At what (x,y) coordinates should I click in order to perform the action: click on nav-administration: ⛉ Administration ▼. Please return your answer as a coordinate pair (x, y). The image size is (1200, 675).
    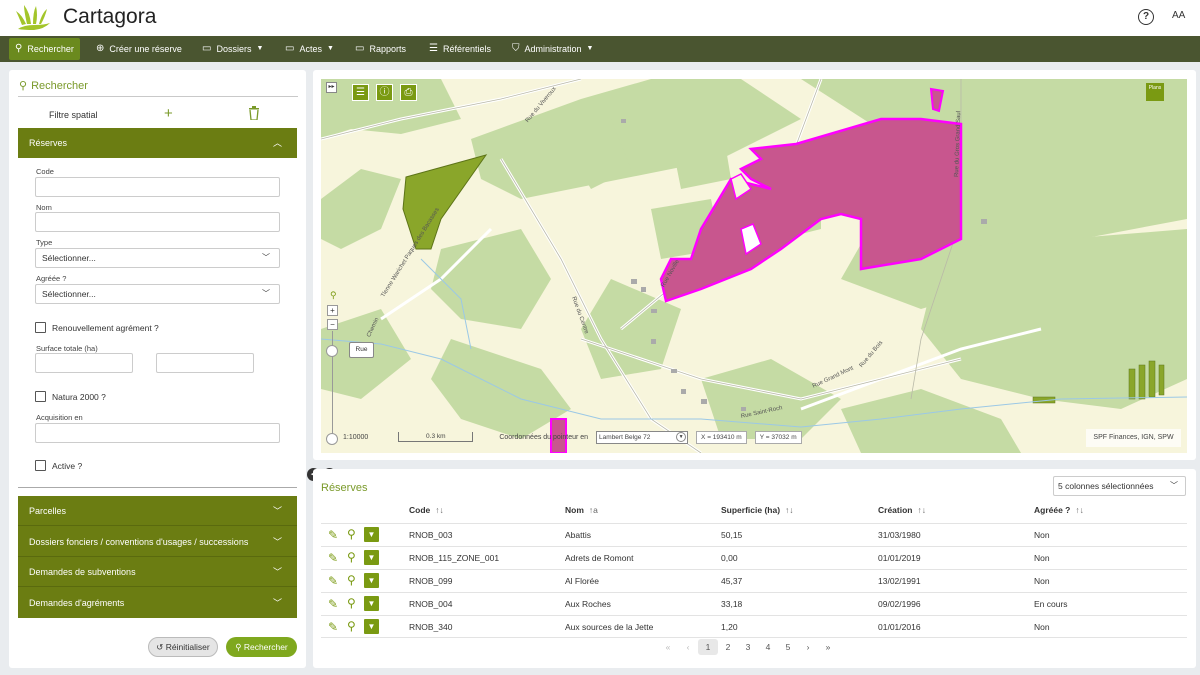
    Looking at the image, I should click on (552, 49).